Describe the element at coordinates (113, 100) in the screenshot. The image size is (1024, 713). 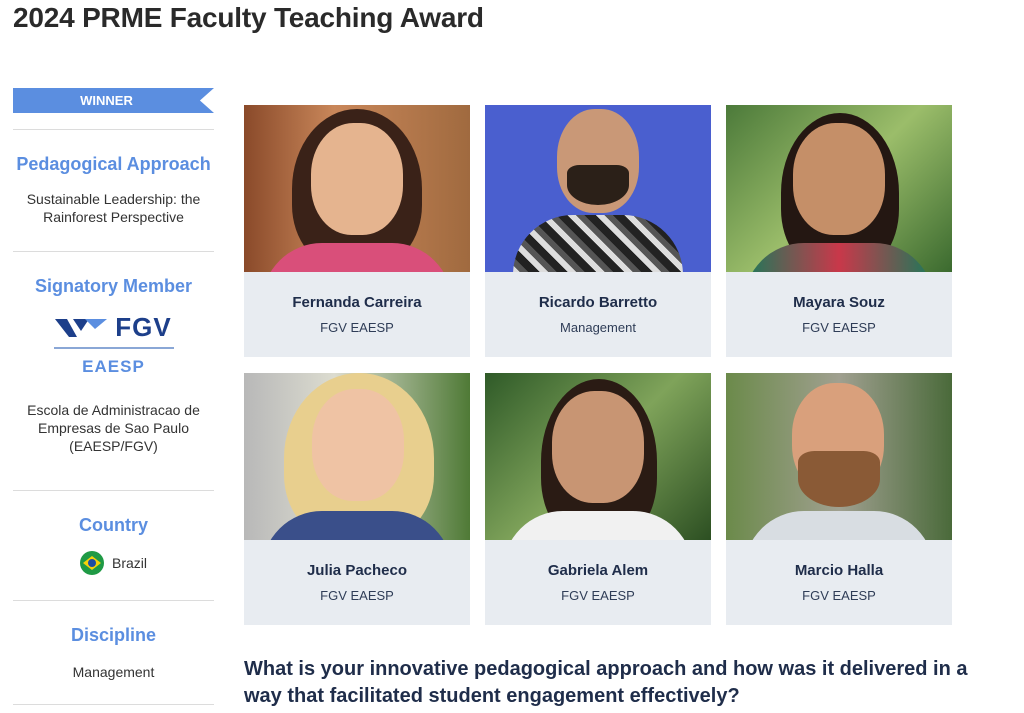
I see `winner-banner: WINNER` at that location.